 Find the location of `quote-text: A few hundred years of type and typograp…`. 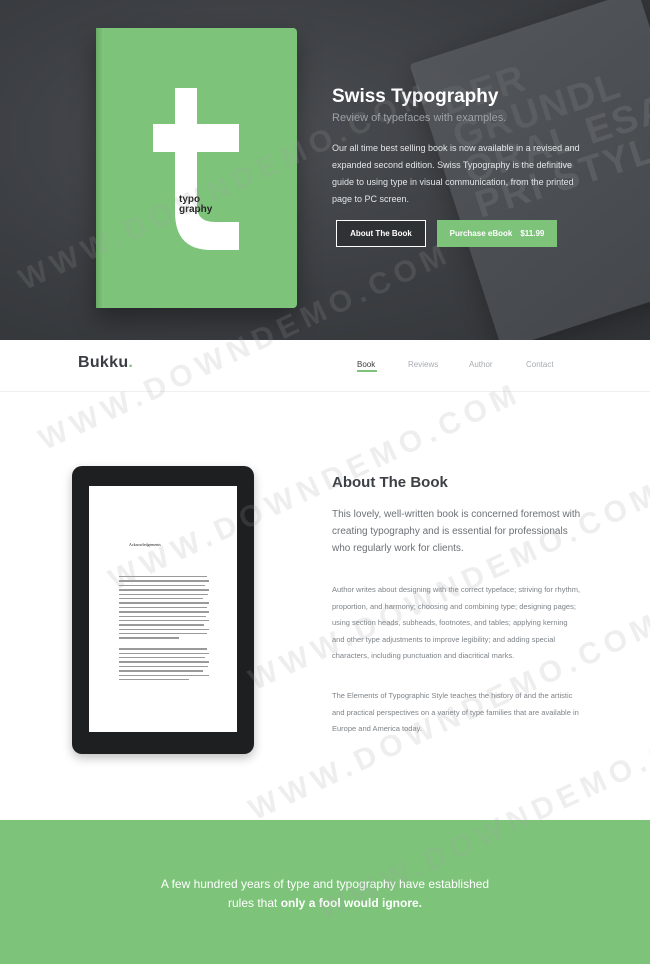

quote-text: A few hundred years of type and typograp… is located at coordinates (325, 894).